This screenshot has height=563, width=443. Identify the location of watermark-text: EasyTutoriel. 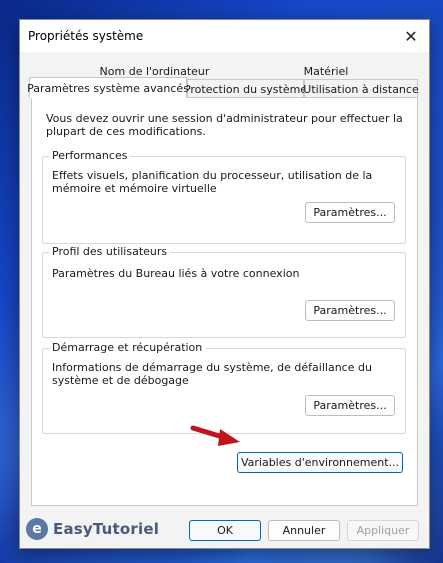
(106, 529).